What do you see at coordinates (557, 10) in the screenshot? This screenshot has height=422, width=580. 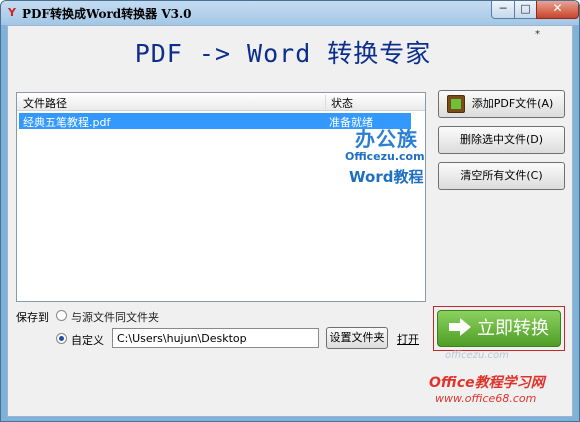 I see `close-button: ✕` at bounding box center [557, 10].